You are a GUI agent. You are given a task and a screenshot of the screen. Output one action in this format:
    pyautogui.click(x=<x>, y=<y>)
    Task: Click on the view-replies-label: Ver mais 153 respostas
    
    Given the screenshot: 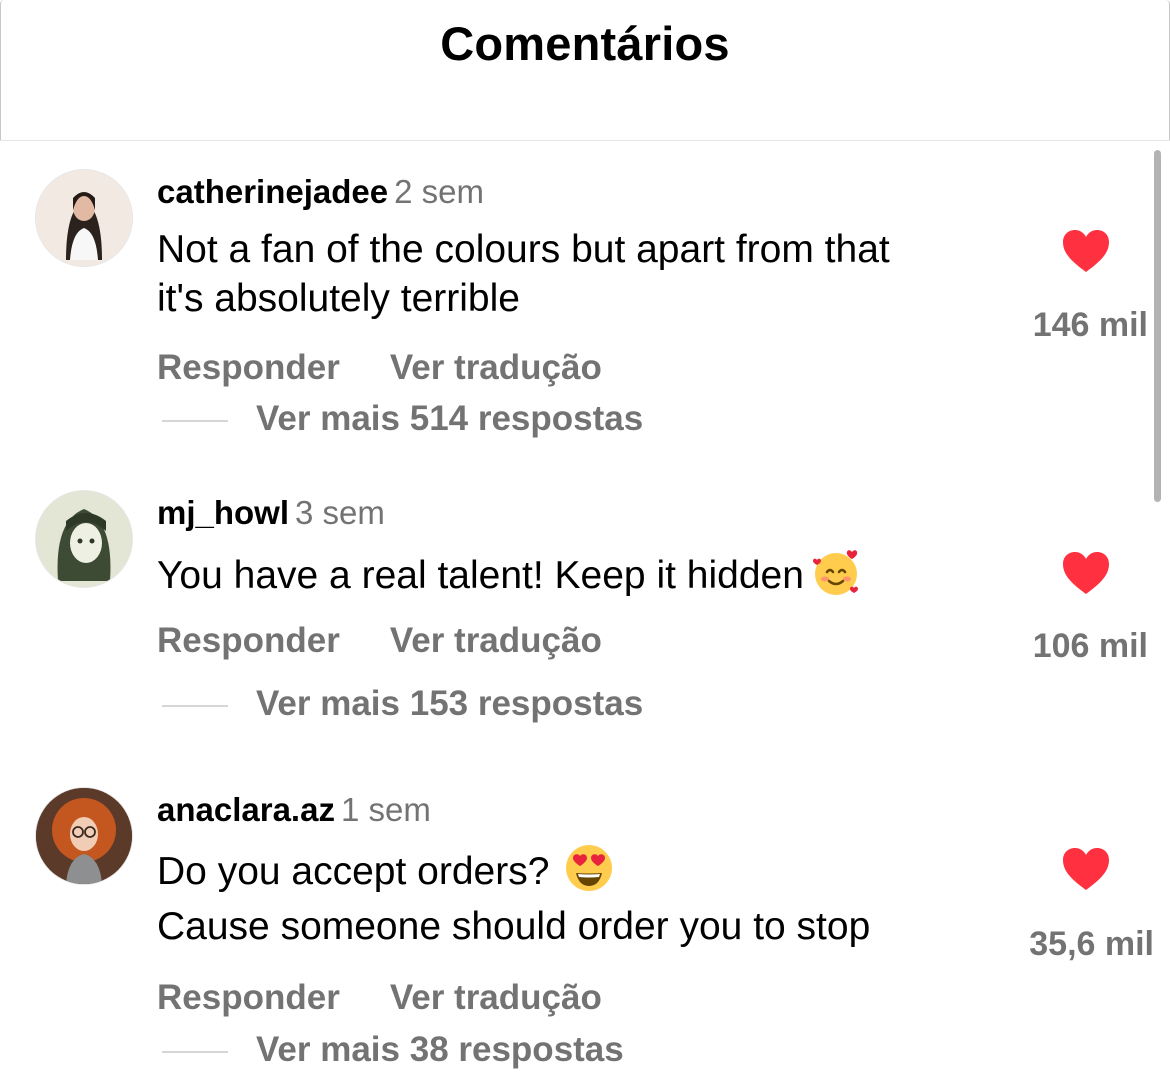 What is the action you would take?
    pyautogui.click(x=450, y=703)
    